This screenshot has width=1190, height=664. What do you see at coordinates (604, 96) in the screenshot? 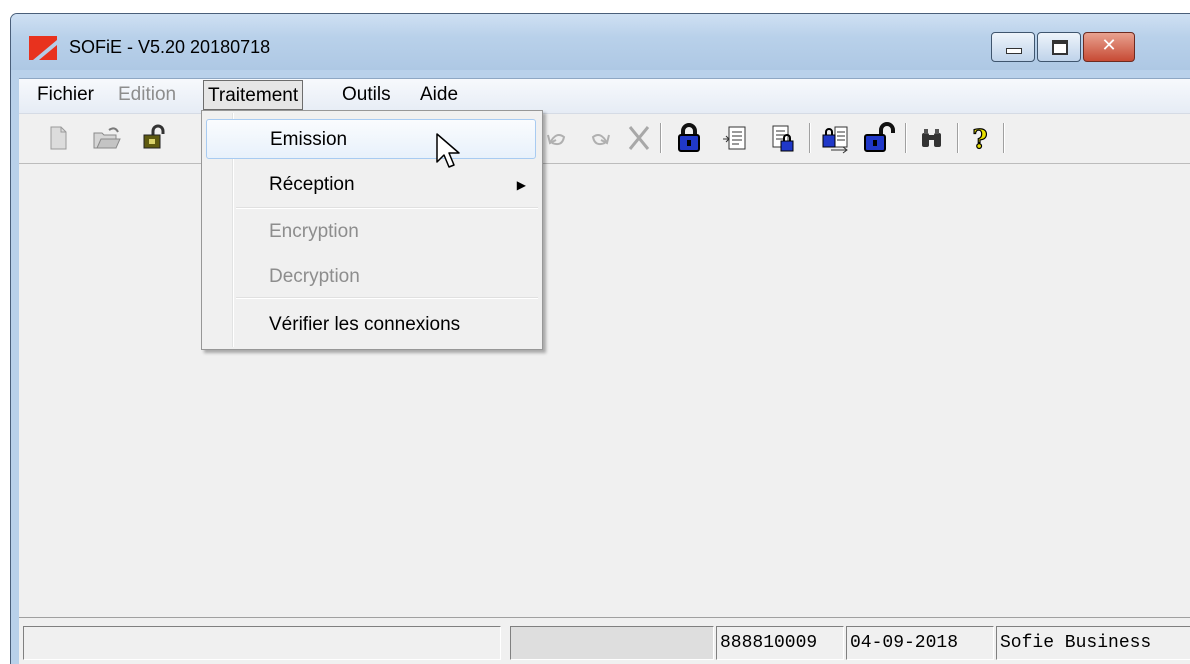
I see `menu-bar: Fichier Edition Traitement Outils Aide` at bounding box center [604, 96].